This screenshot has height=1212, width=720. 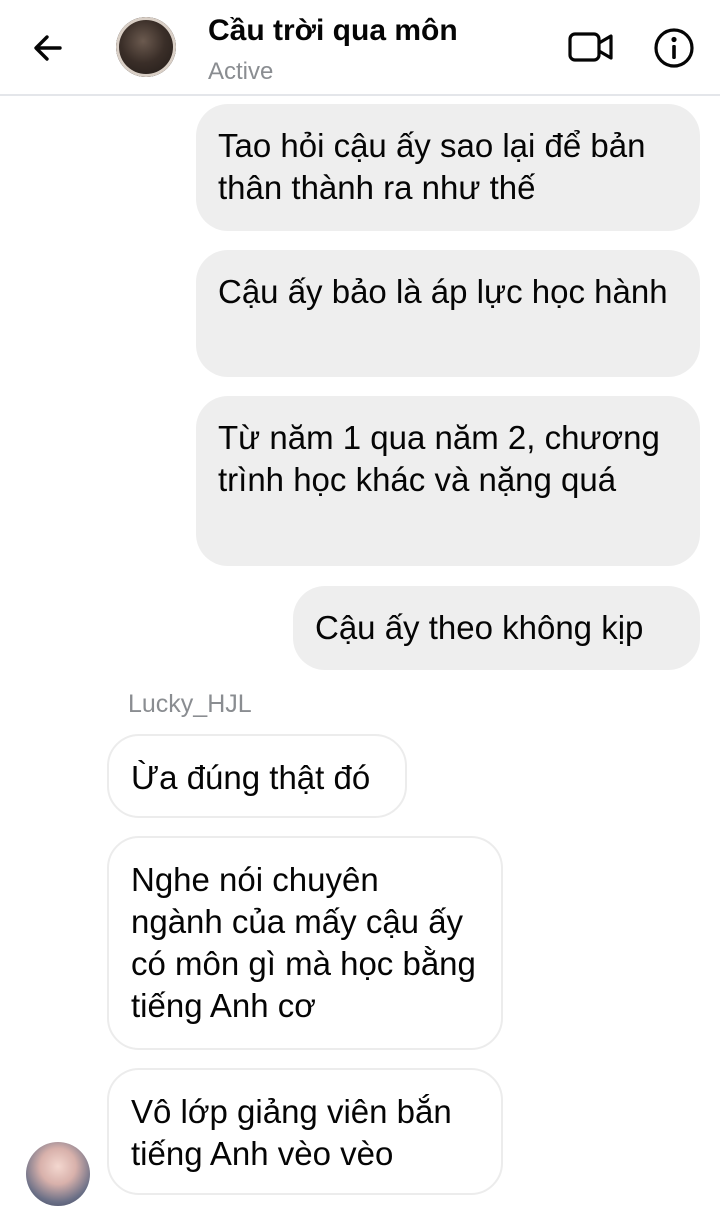 I want to click on video-call-button, so click(x=591, y=47).